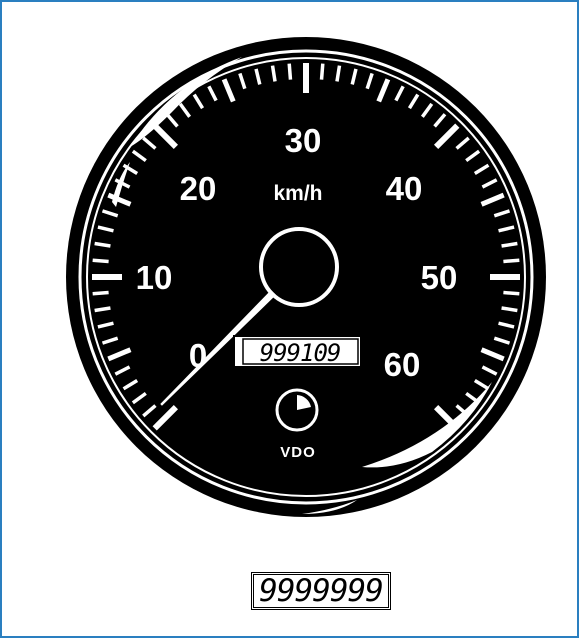  Describe the element at coordinates (404, 188) in the screenshot. I see `label-40: 40` at that location.